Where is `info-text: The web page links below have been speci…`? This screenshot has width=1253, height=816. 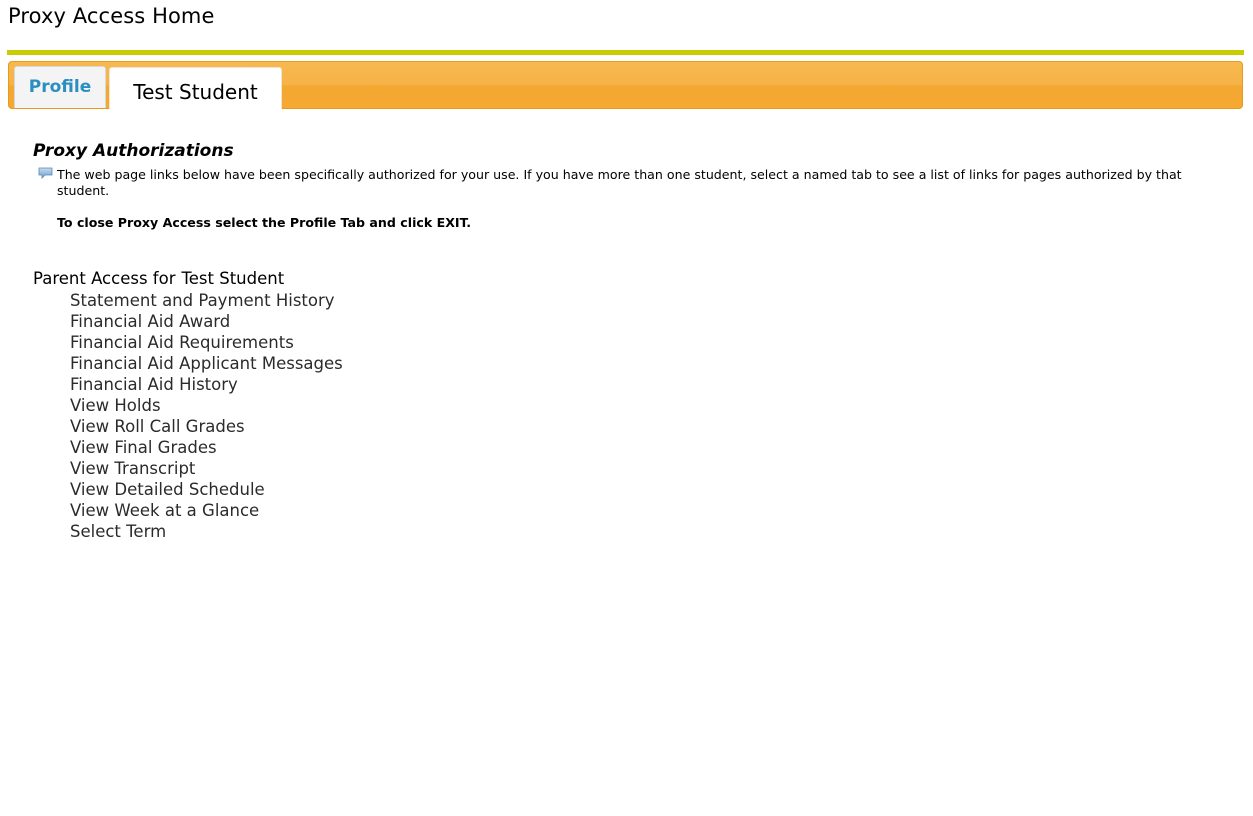
info-text: The web page links below have been speci… is located at coordinates (619, 182).